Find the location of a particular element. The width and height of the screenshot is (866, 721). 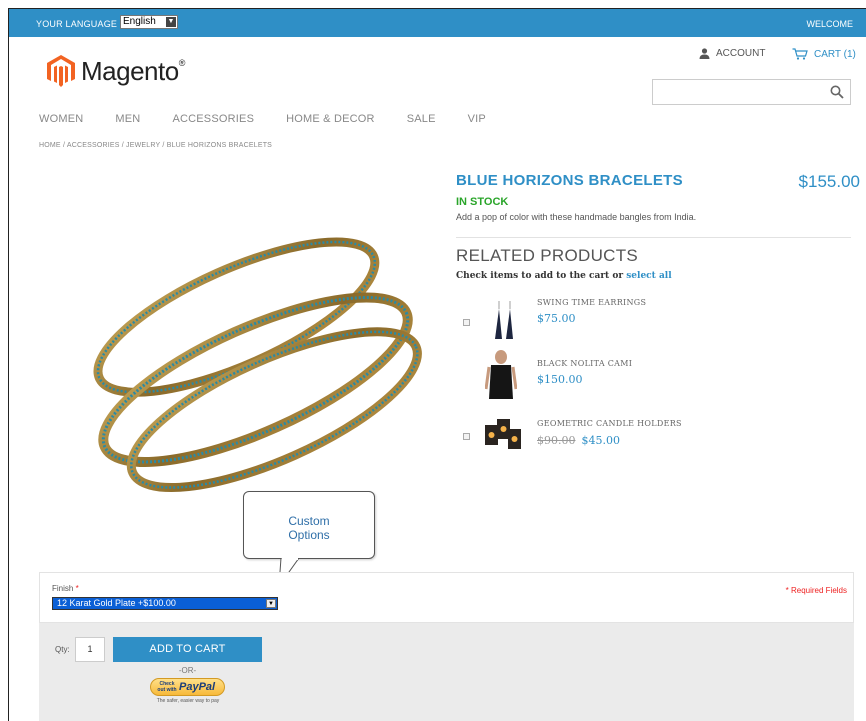

nav-item-men: MEN is located at coordinates (127, 119).